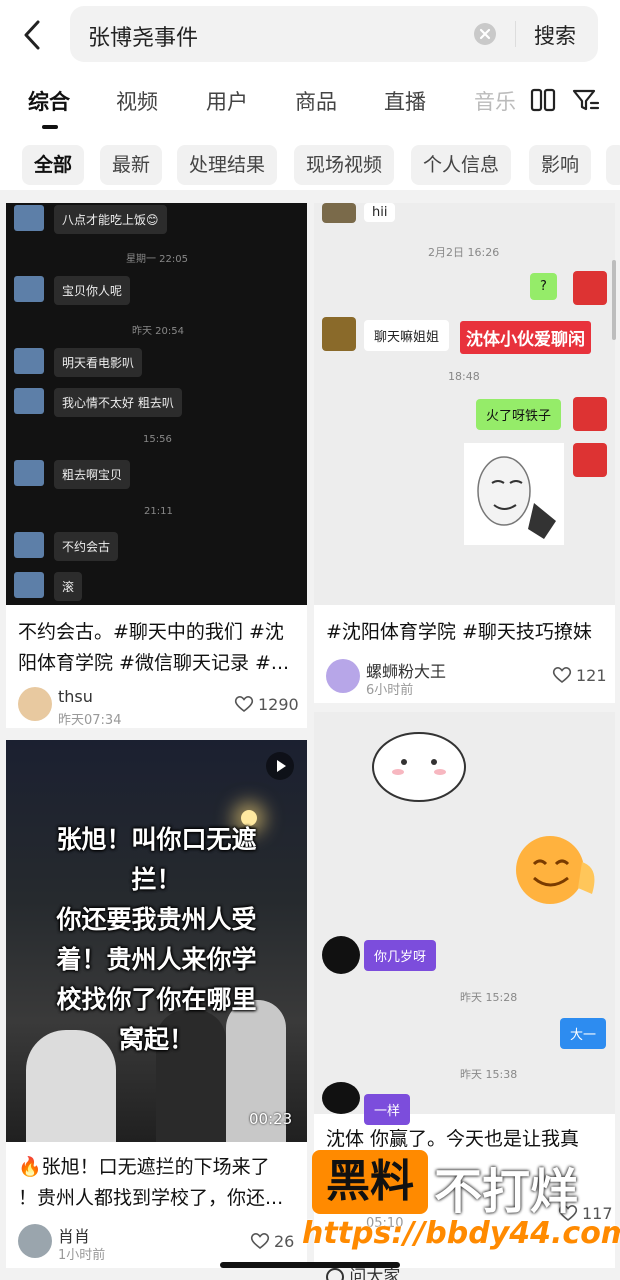 This screenshot has height=1280, width=620. Describe the element at coordinates (156, 999) in the screenshot. I see `overlay-line: 校找你了你在哪里` at that location.